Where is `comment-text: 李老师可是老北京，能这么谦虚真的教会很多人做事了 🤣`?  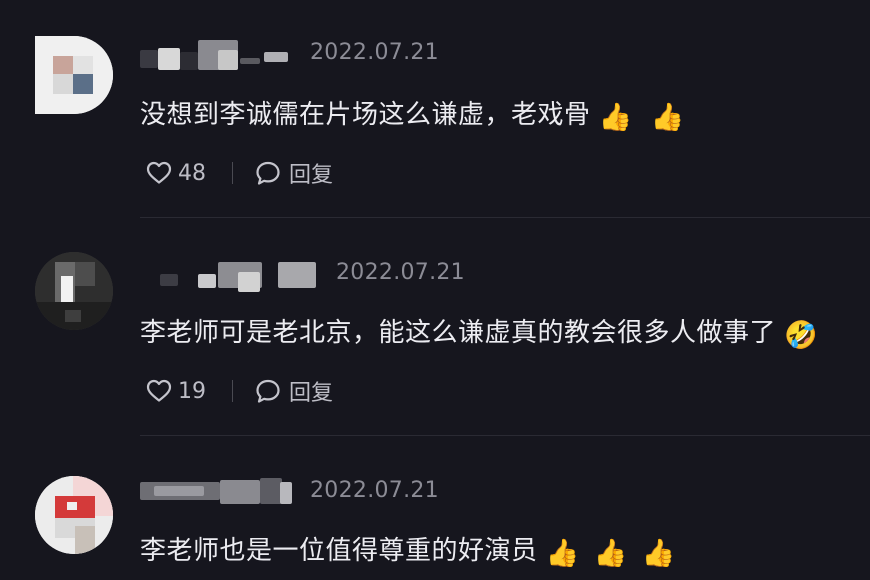
comment-text: 李老师可是老北京，能这么谦虚真的教会很多人做事了 🤣 is located at coordinates (479, 331).